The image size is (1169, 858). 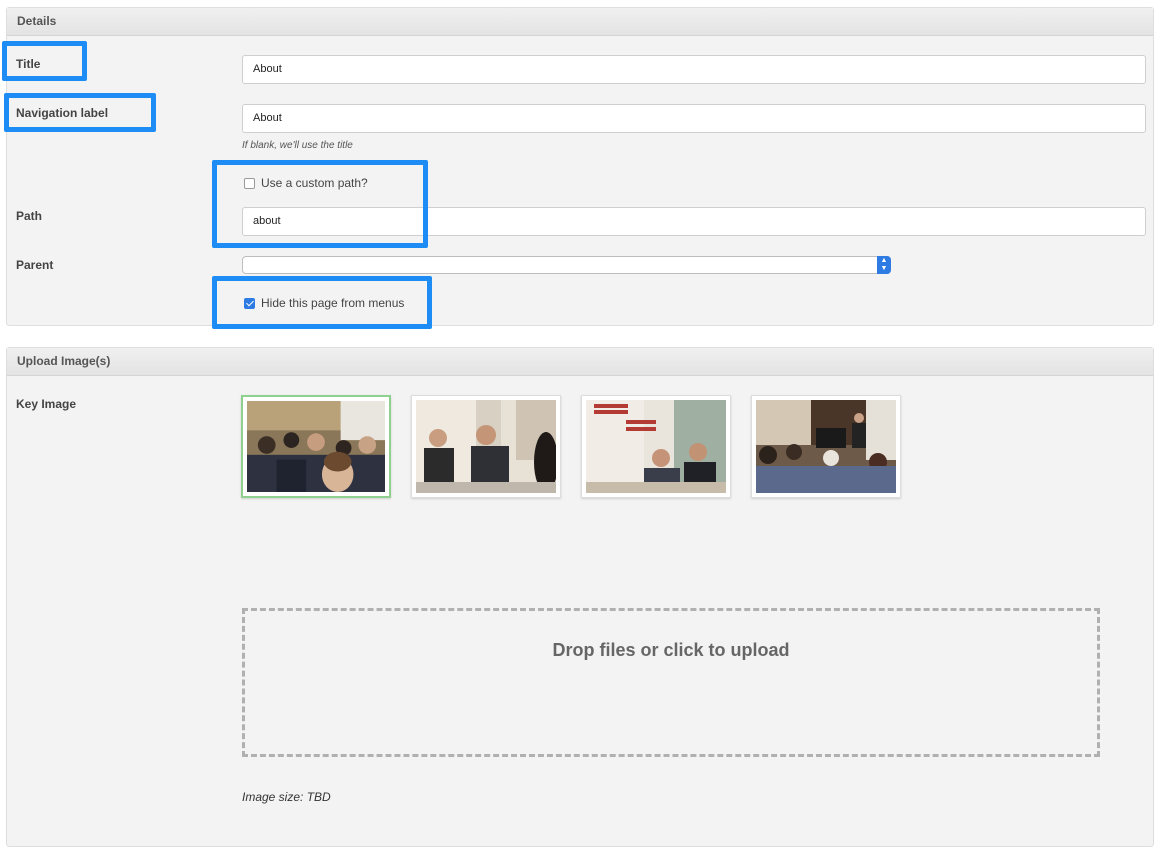 I want to click on photo-panel-discussion, so click(x=486, y=446).